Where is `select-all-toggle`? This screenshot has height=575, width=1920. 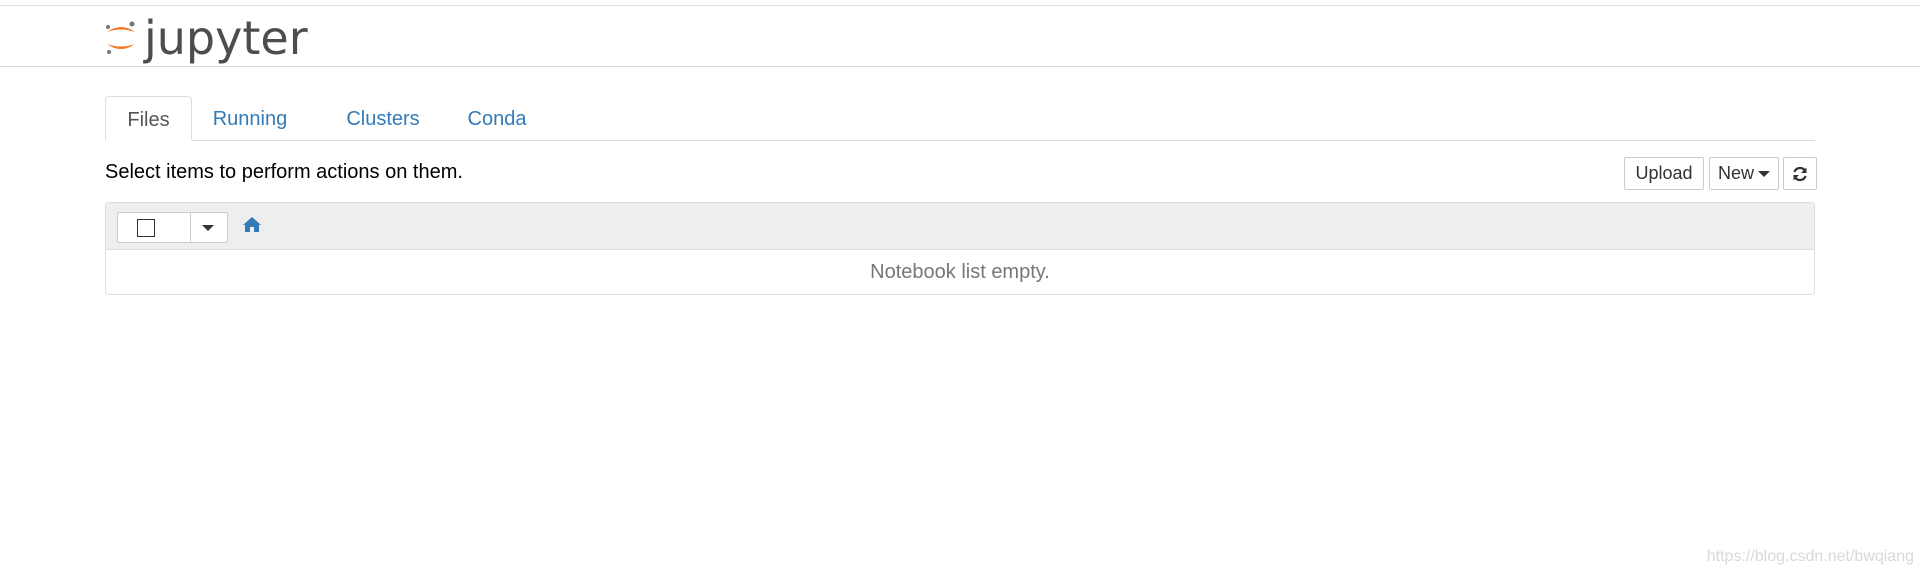 select-all-toggle is located at coordinates (154, 227).